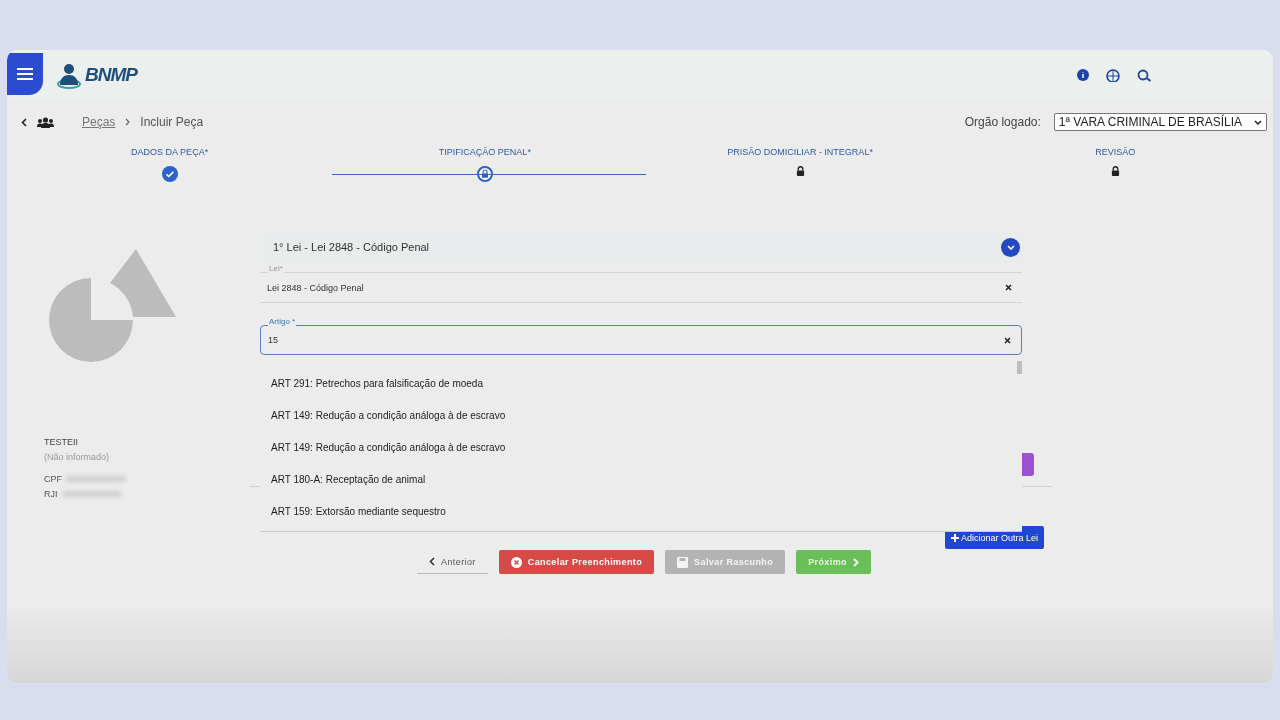  What do you see at coordinates (516, 562) in the screenshot?
I see `close-circle-icon` at bounding box center [516, 562].